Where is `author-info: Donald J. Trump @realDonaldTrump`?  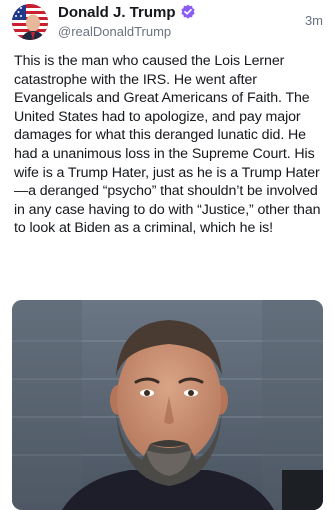
author-info: Donald J. Trump @realDonaldTrump is located at coordinates (127, 22).